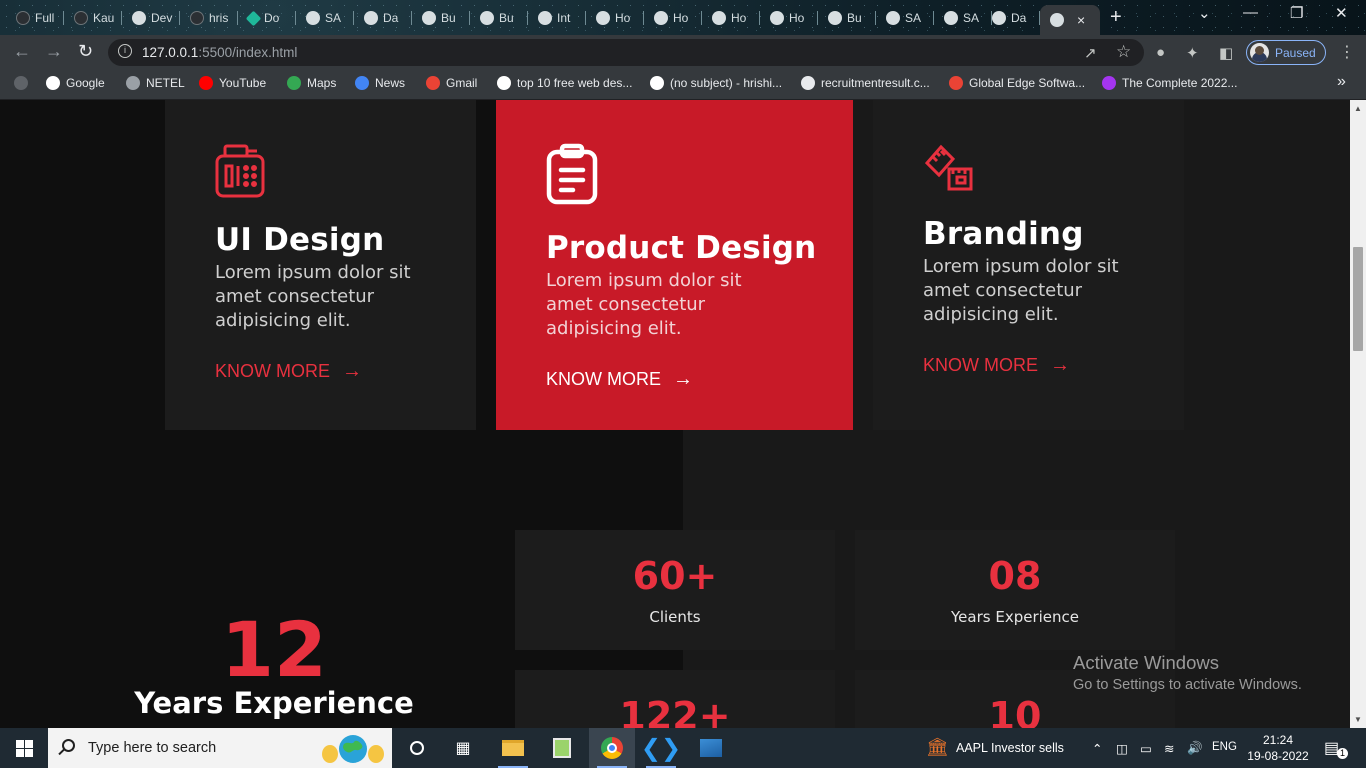  What do you see at coordinates (675, 617) in the screenshot?
I see `stat-label: Clients` at bounding box center [675, 617].